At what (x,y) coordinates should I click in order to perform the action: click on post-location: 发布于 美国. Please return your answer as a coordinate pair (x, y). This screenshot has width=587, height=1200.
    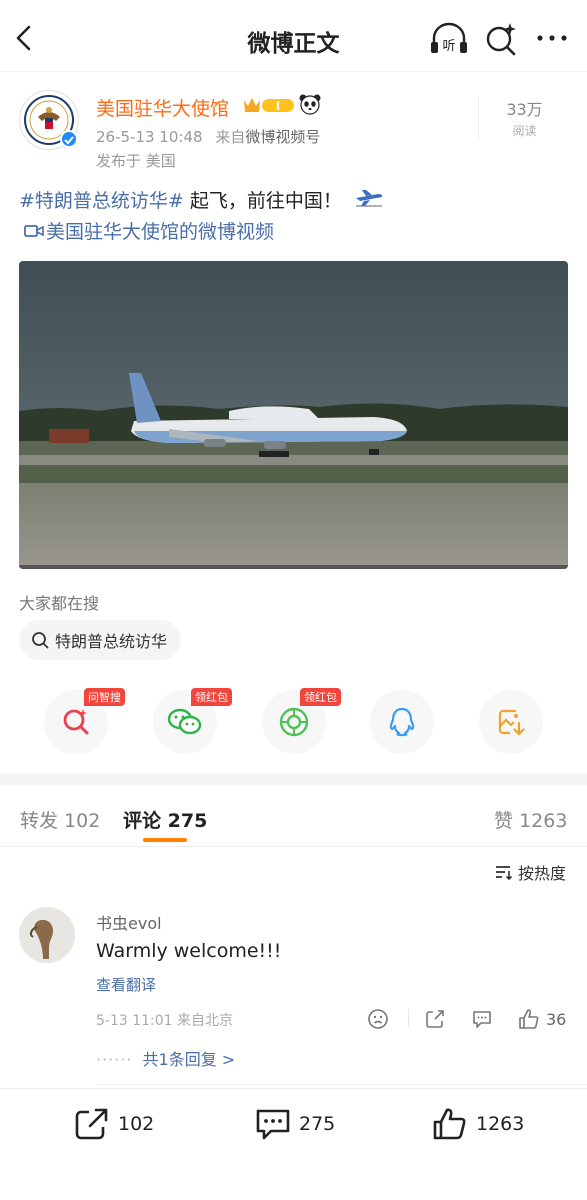
    Looking at the image, I should click on (136, 161).